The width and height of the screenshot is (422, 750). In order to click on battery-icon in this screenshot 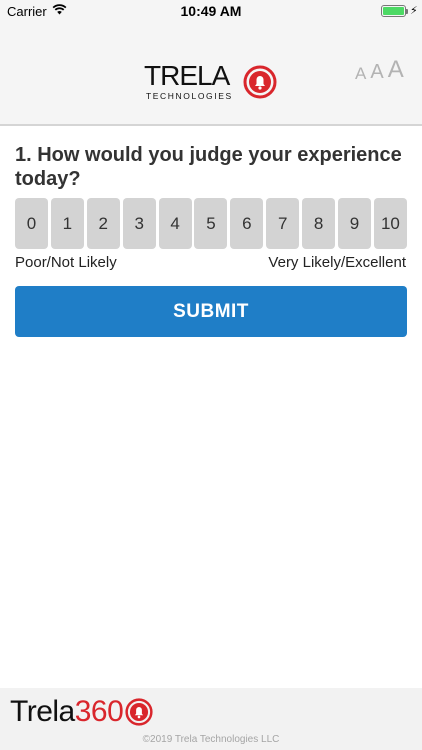, I will do `click(393, 11)`.